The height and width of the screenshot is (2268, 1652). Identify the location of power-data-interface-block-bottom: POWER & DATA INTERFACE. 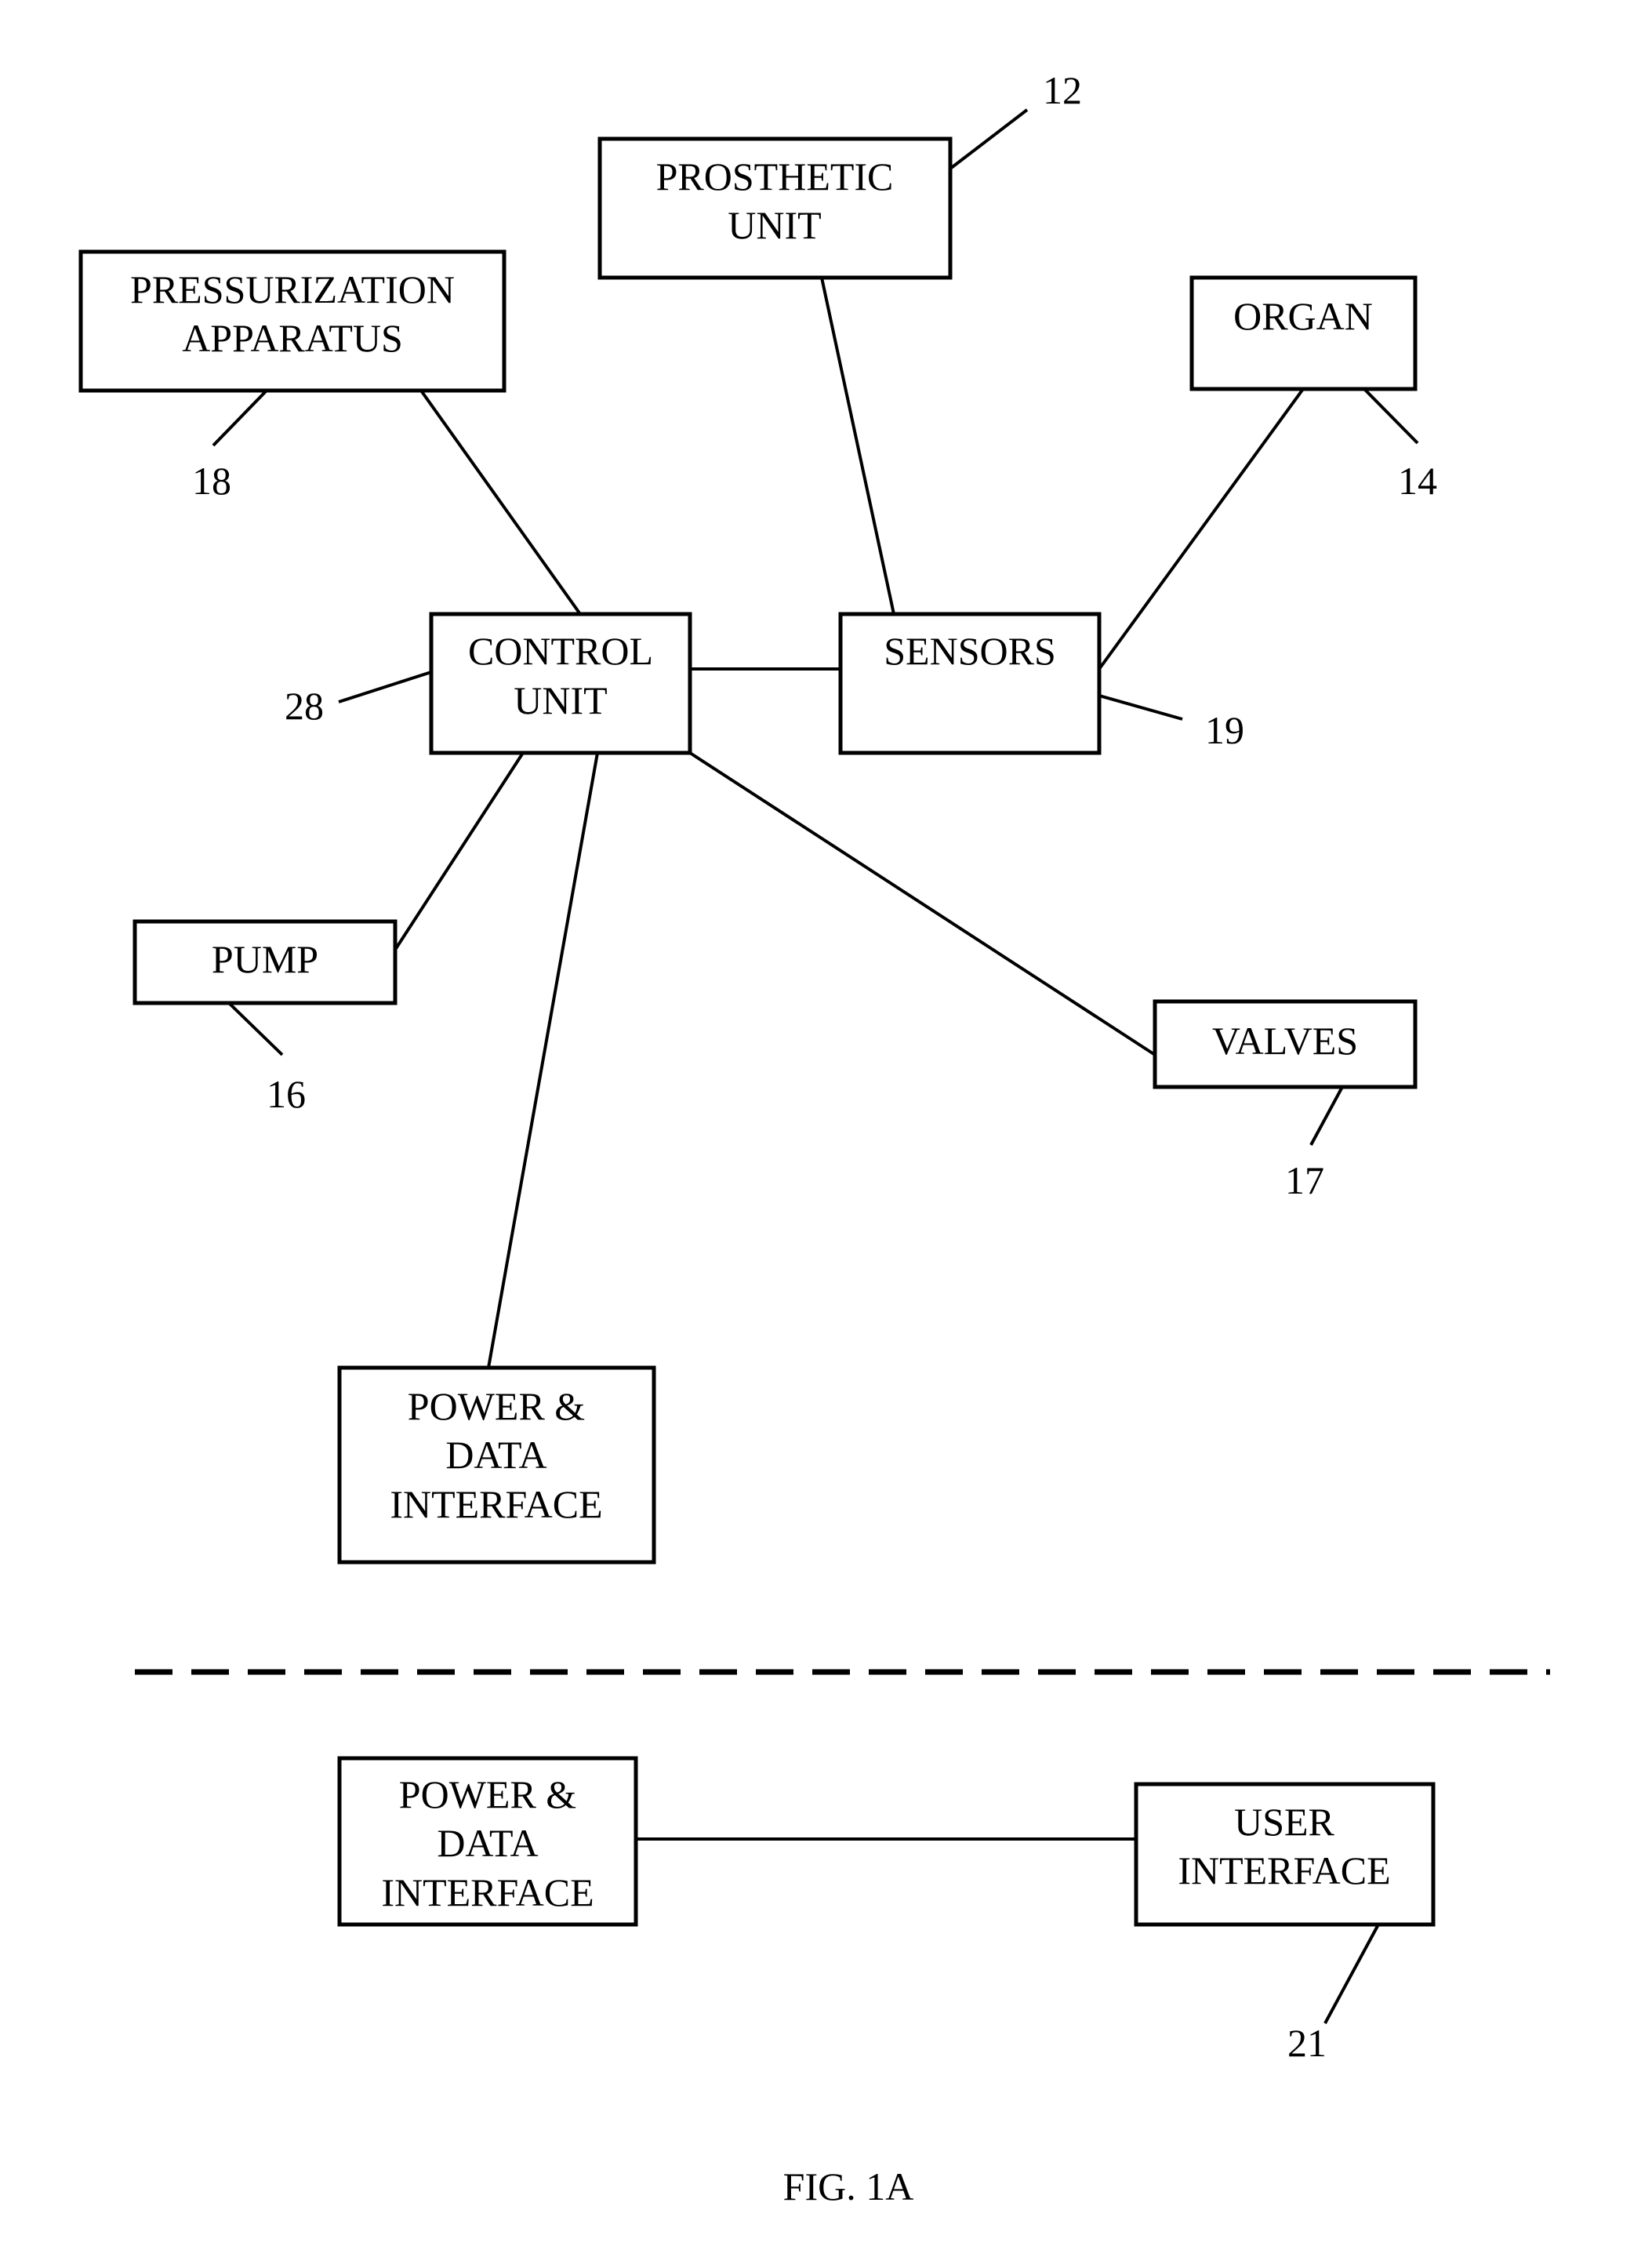
(487, 1841).